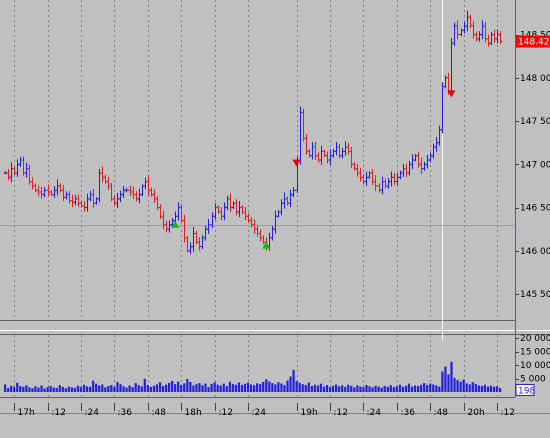 Image resolution: width=550 pixels, height=438 pixels. I want to click on time-tick-label: 20h, so click(476, 413).